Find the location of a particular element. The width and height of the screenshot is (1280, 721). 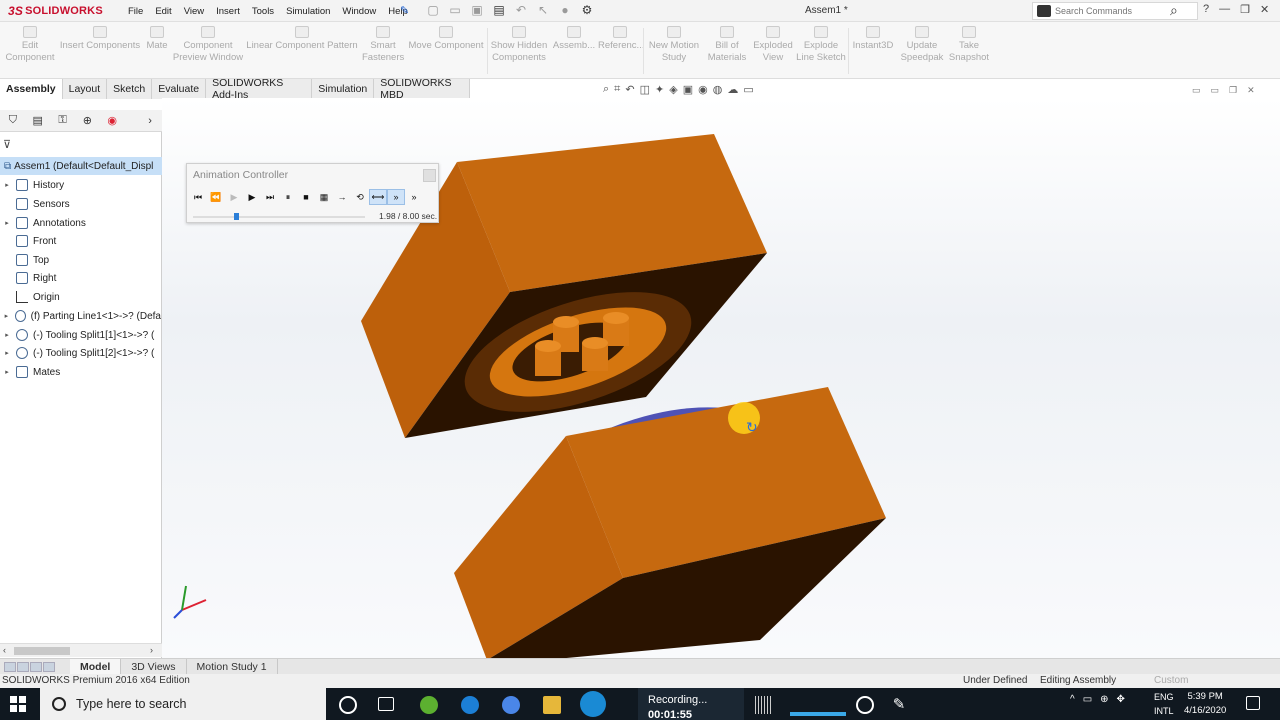

feature-tree-tab-icon: ⛉ is located at coordinates (13, 121).